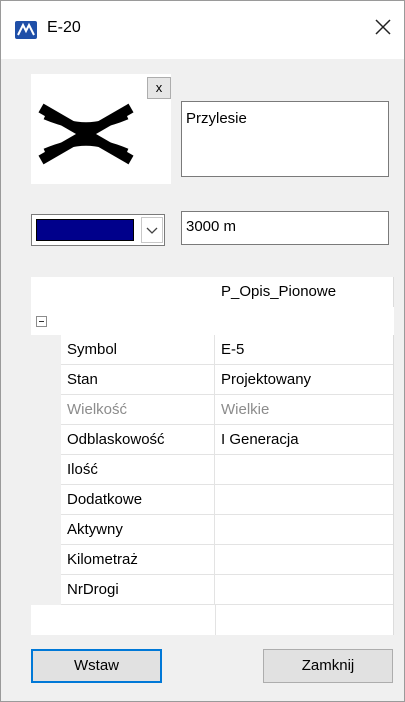 Image resolution: width=405 pixels, height=702 pixels. What do you see at coordinates (96, 666) in the screenshot?
I see `insert-button: Wstaw` at bounding box center [96, 666].